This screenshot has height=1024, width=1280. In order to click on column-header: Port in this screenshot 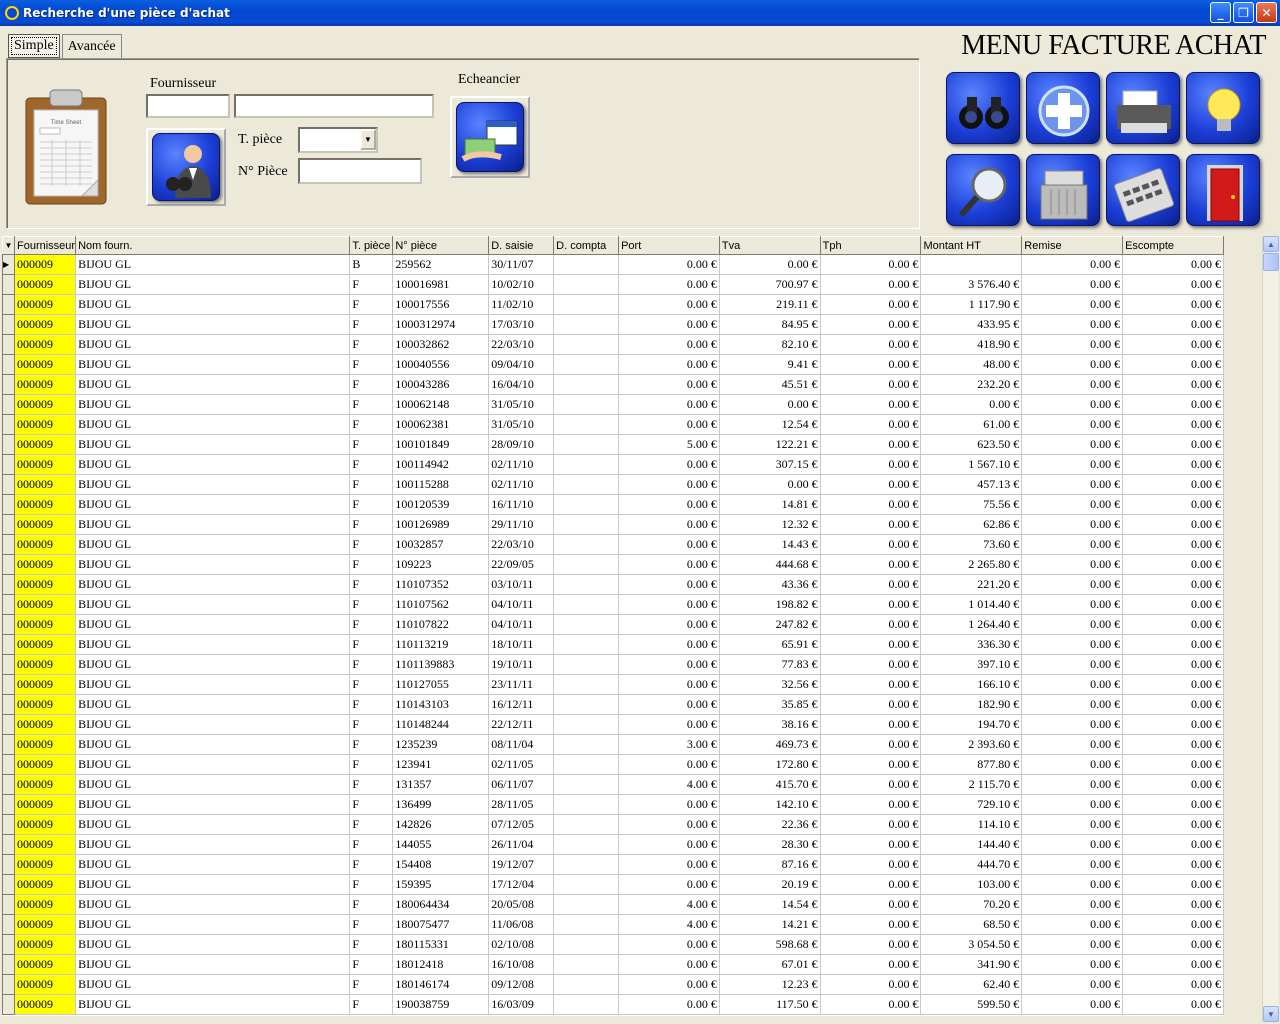, I will do `click(669, 245)`.